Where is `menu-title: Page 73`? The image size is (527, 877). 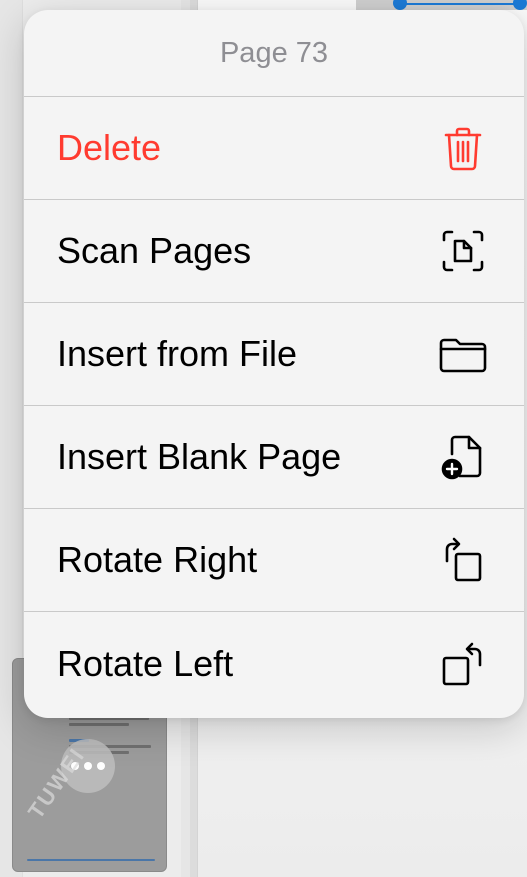 menu-title: Page 73 is located at coordinates (274, 52).